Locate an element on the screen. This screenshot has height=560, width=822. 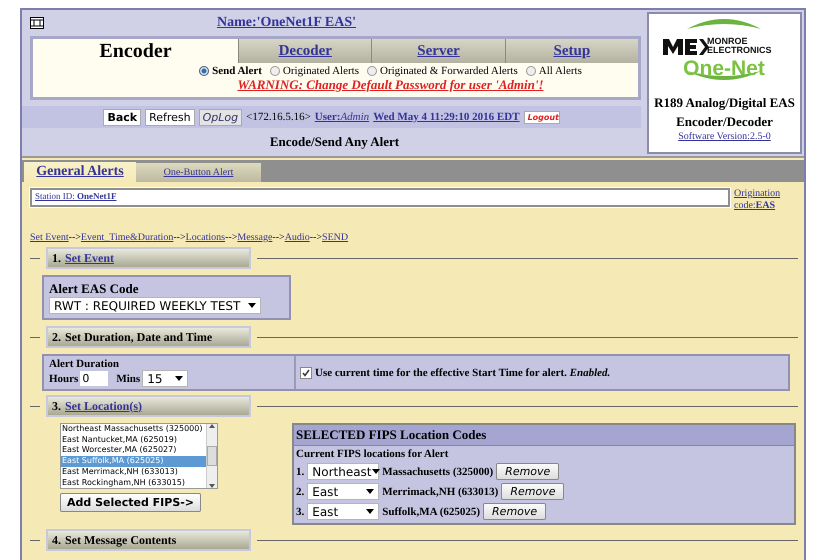
location-list: Northeast Massachusetts (325000) East Nantucket,MA (625019) East Worcester,MA (625027) East Suffolk,MA (625025) East Merrimack,NH (633013) East Rockingham,NH (633015) is located at coordinates (139, 456).